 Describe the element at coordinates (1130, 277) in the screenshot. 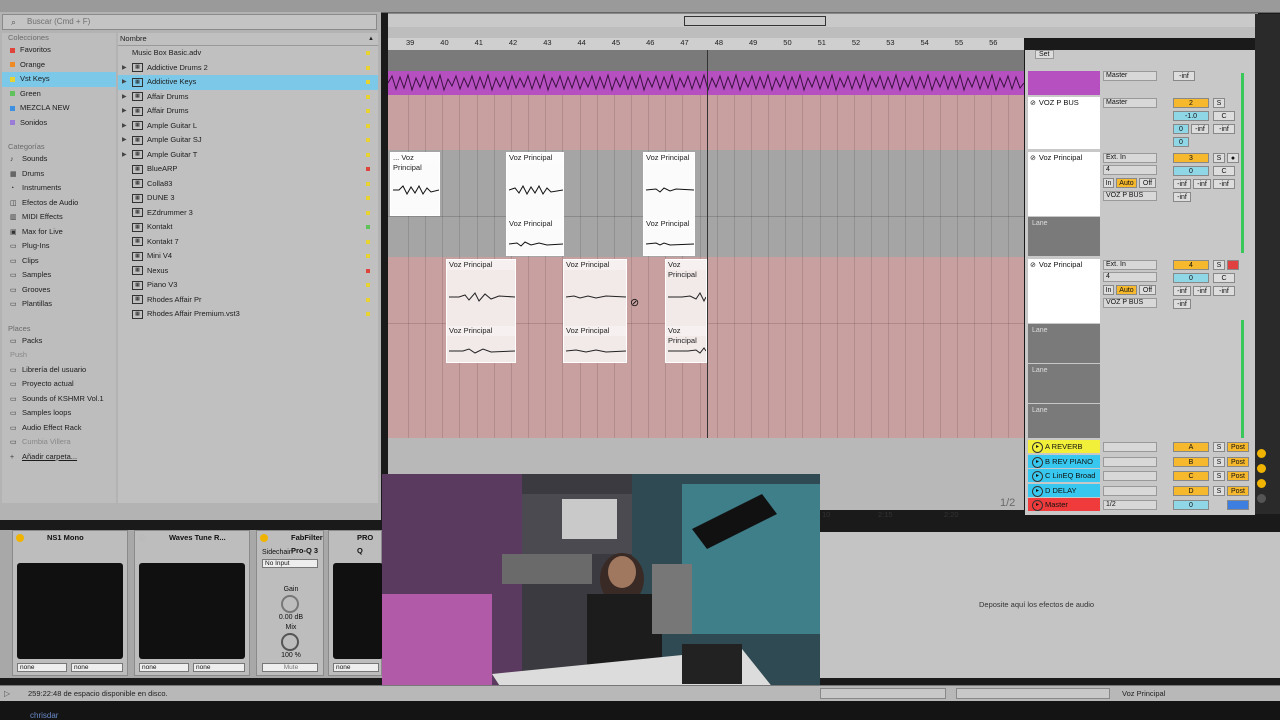

I see `input-channel-select: 4` at that location.